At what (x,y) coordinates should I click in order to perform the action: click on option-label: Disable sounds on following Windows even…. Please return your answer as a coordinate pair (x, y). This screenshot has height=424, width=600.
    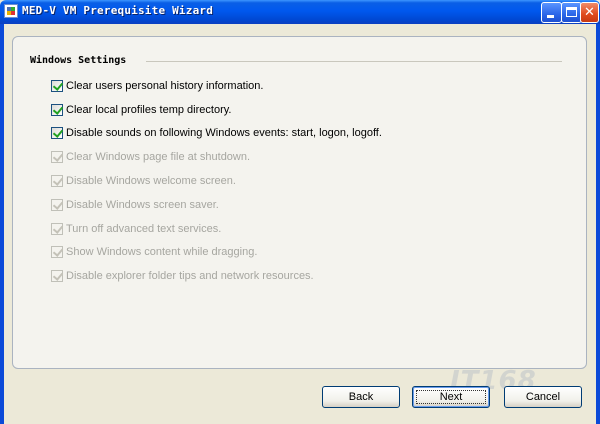
    Looking at the image, I should click on (224, 133).